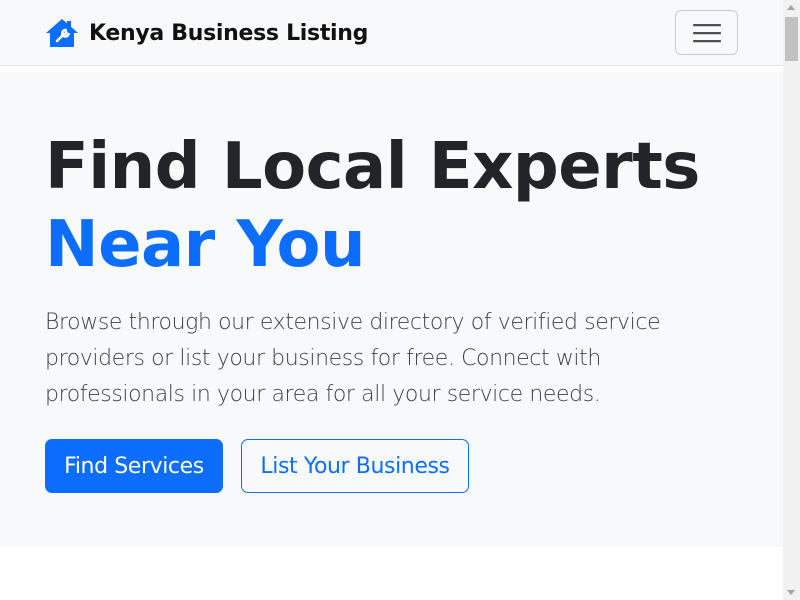 The height and width of the screenshot is (600, 800). Describe the element at coordinates (791, 7) in the screenshot. I see `scroll-up-arrow-icon` at that location.